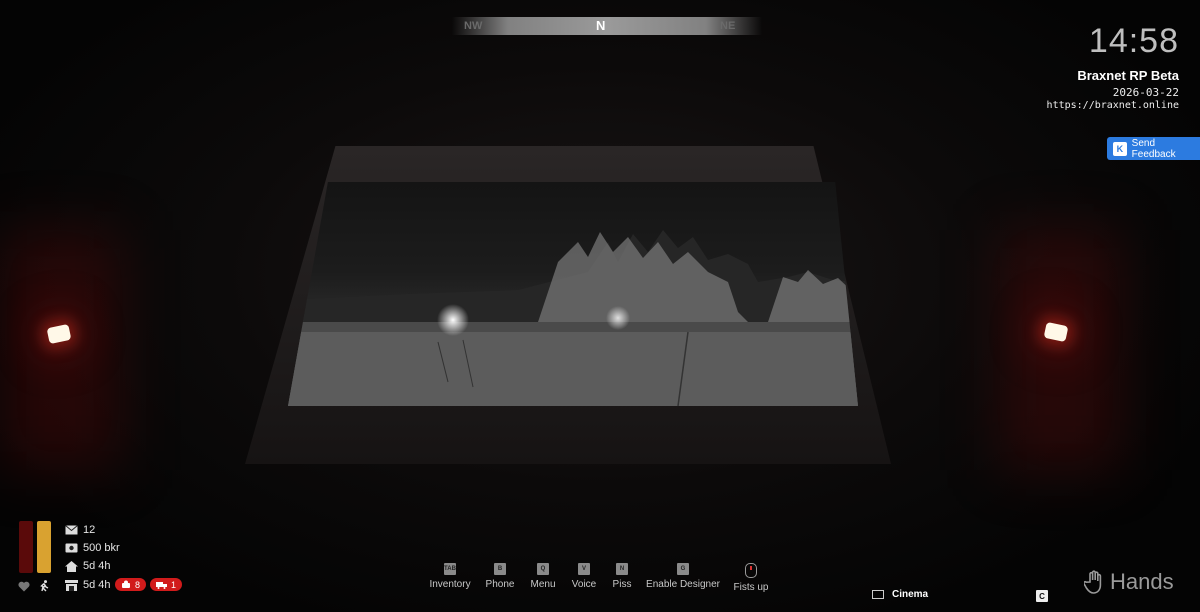  Describe the element at coordinates (910, 594) in the screenshot. I see `location-label: Cinema` at that location.